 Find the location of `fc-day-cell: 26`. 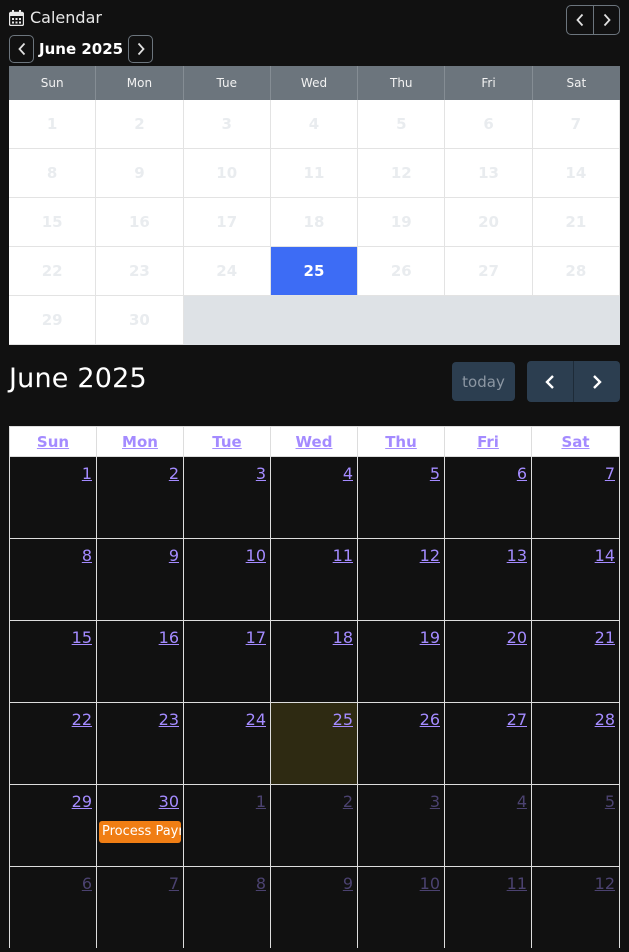

fc-day-cell: 26 is located at coordinates (401, 743).